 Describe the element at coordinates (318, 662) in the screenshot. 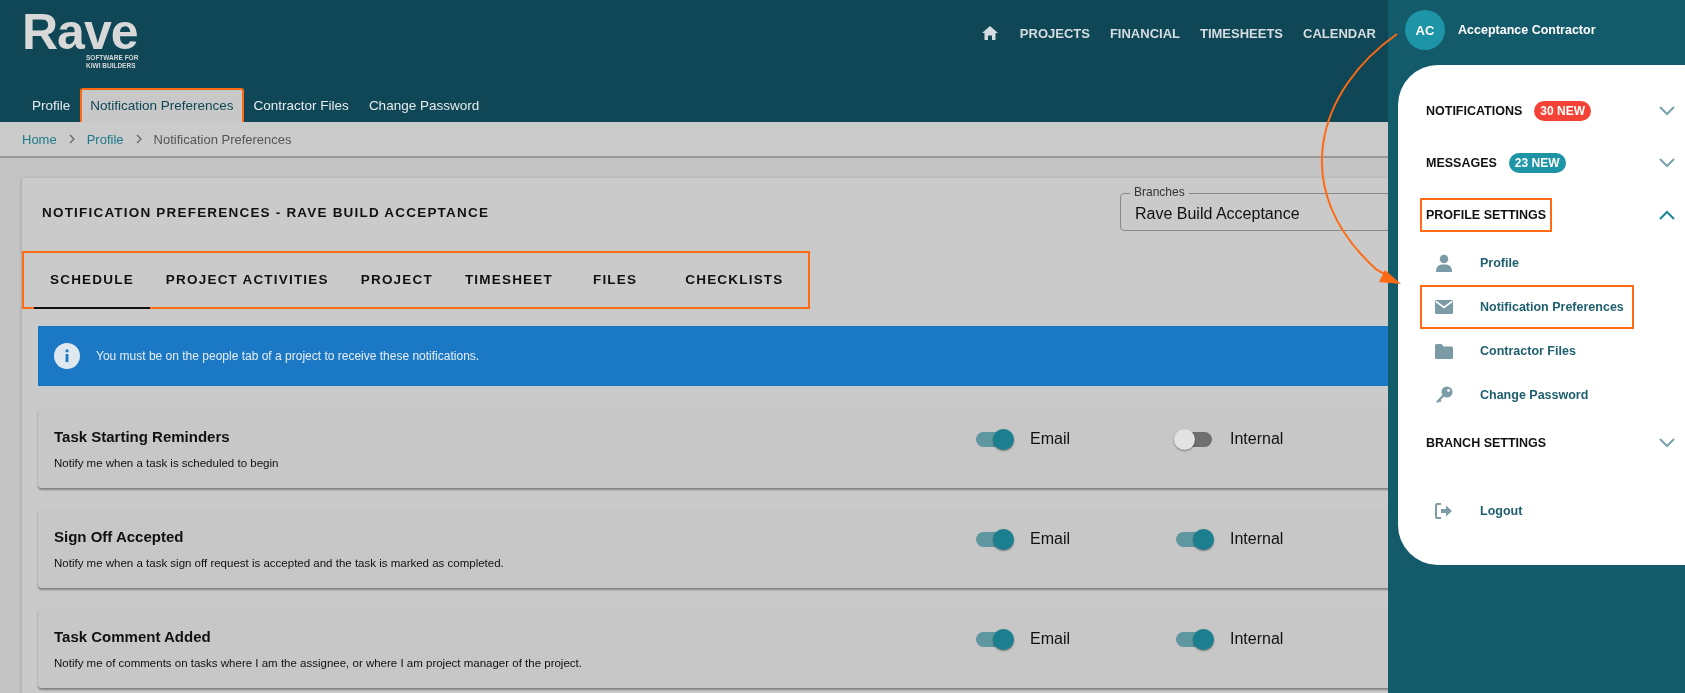

I see `preference-description: Notify me of comments on tasks where I am the assignee, or where I am project manager of the project.` at that location.